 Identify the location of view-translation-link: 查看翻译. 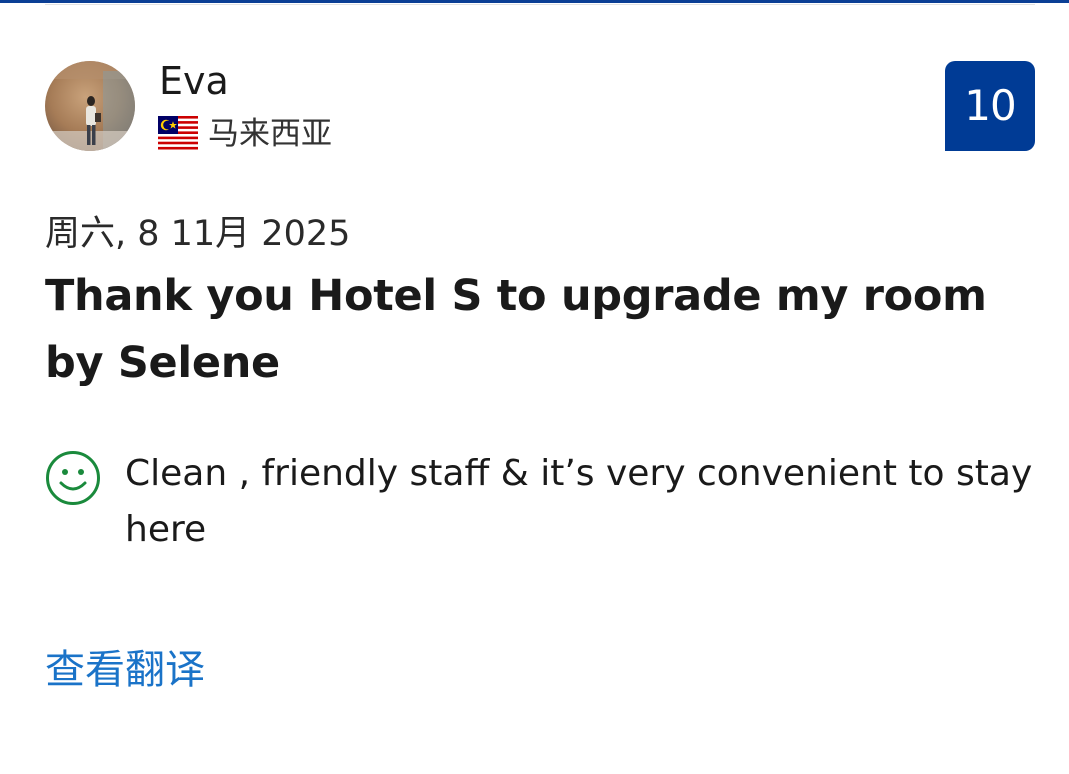
(125, 670).